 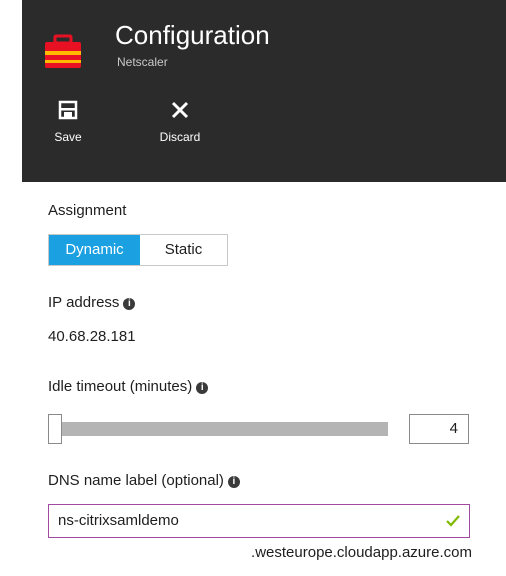 What do you see at coordinates (118, 520) in the screenshot?
I see `dns-name-value: ns-citrixsamldemo` at bounding box center [118, 520].